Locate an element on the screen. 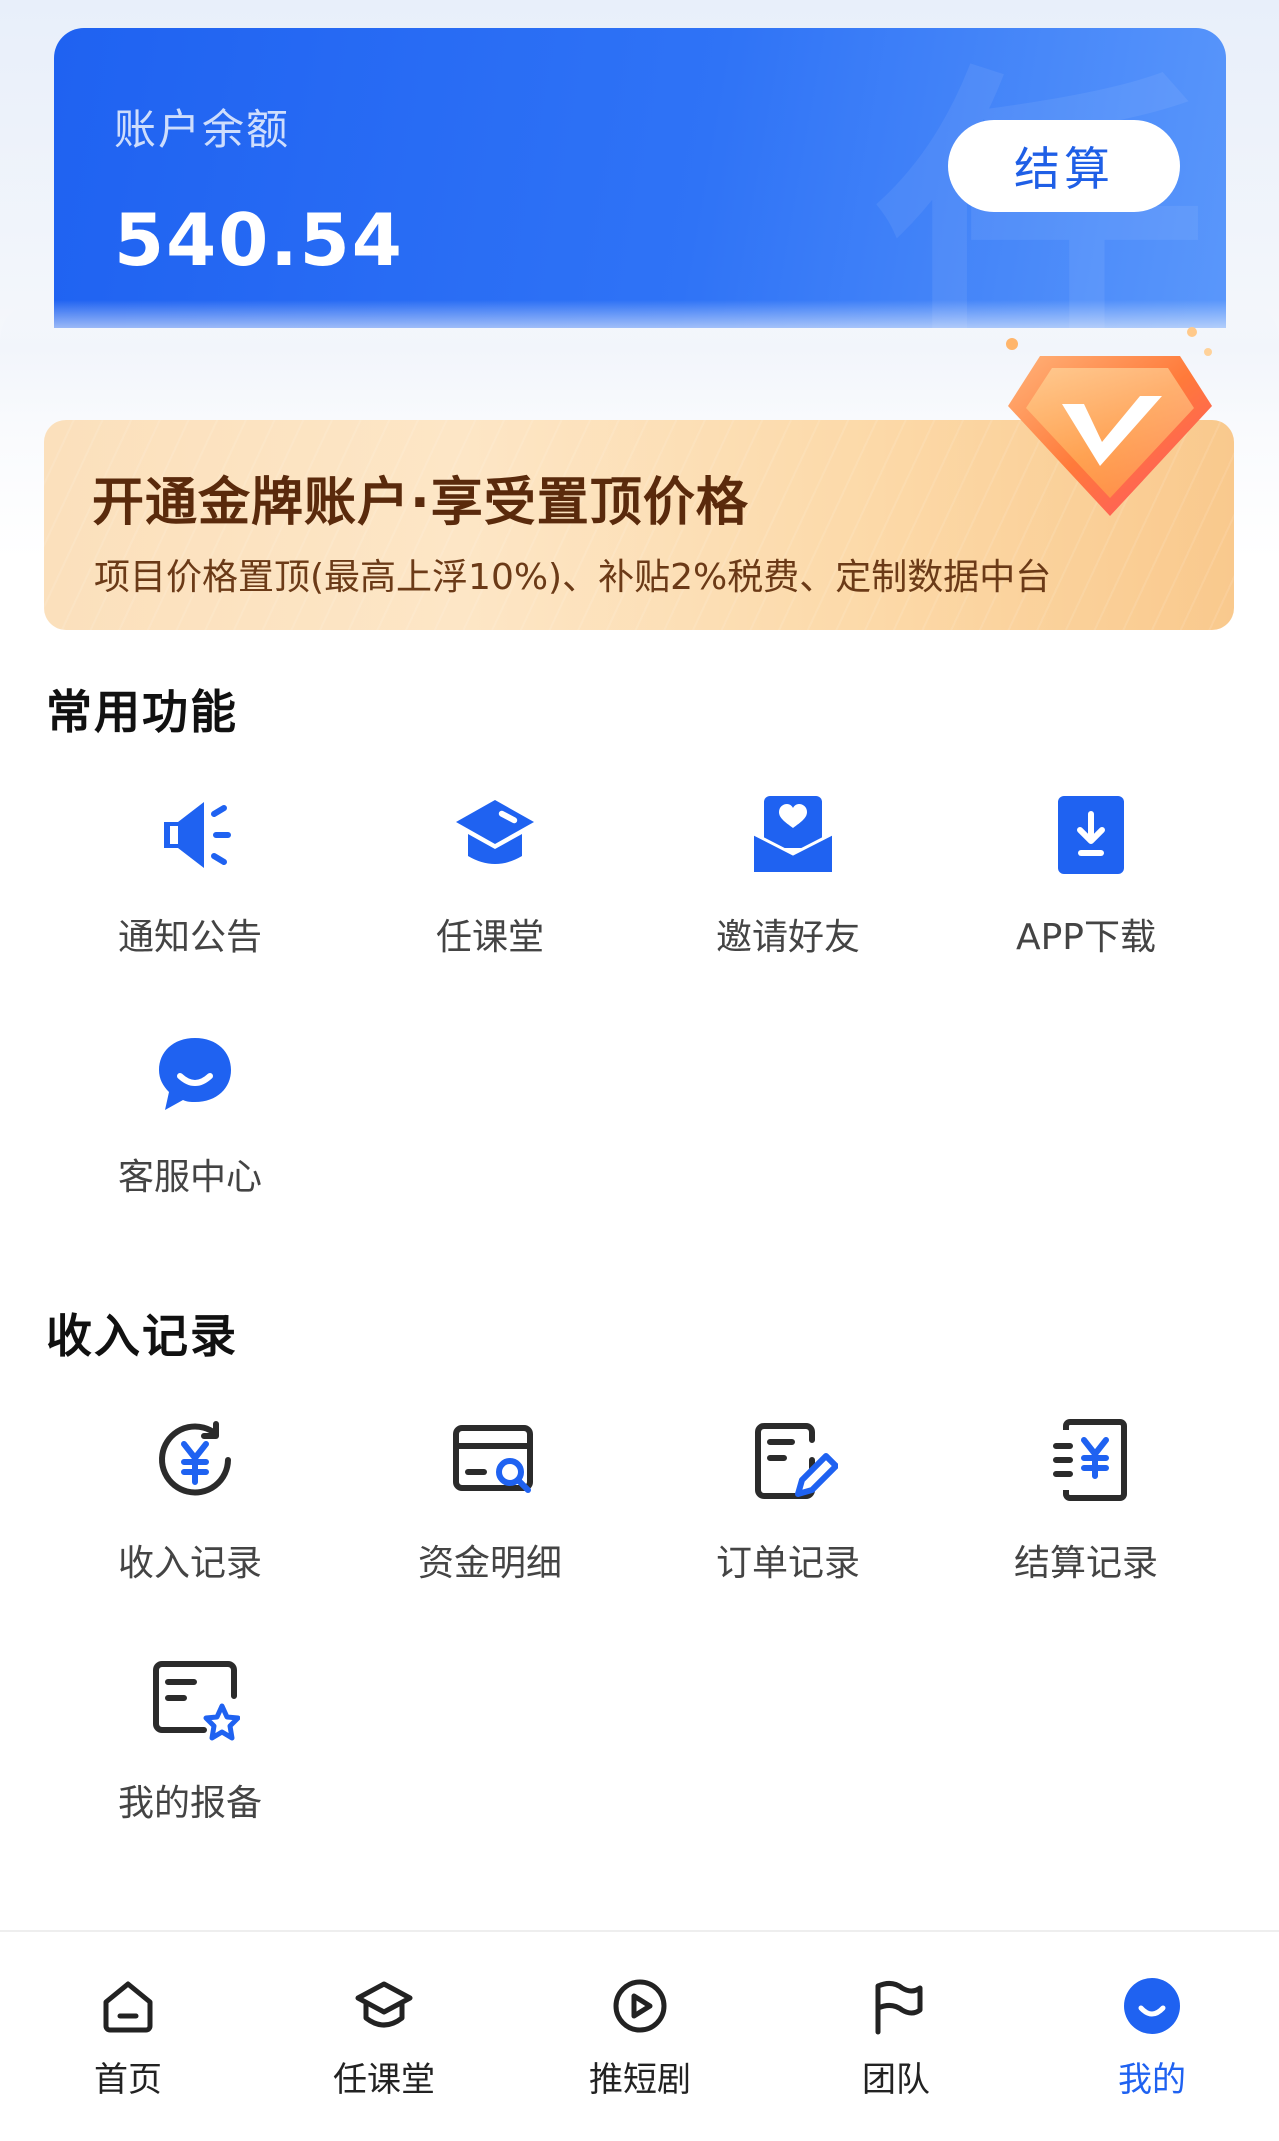 The image size is (1279, 2141). download-icon is located at coordinates (1091, 835).